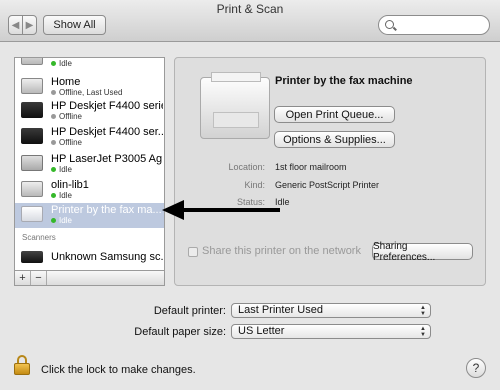 This screenshot has height=390, width=500. I want to click on list-item-printer: Home Offline, Last Used, so click(89, 87).